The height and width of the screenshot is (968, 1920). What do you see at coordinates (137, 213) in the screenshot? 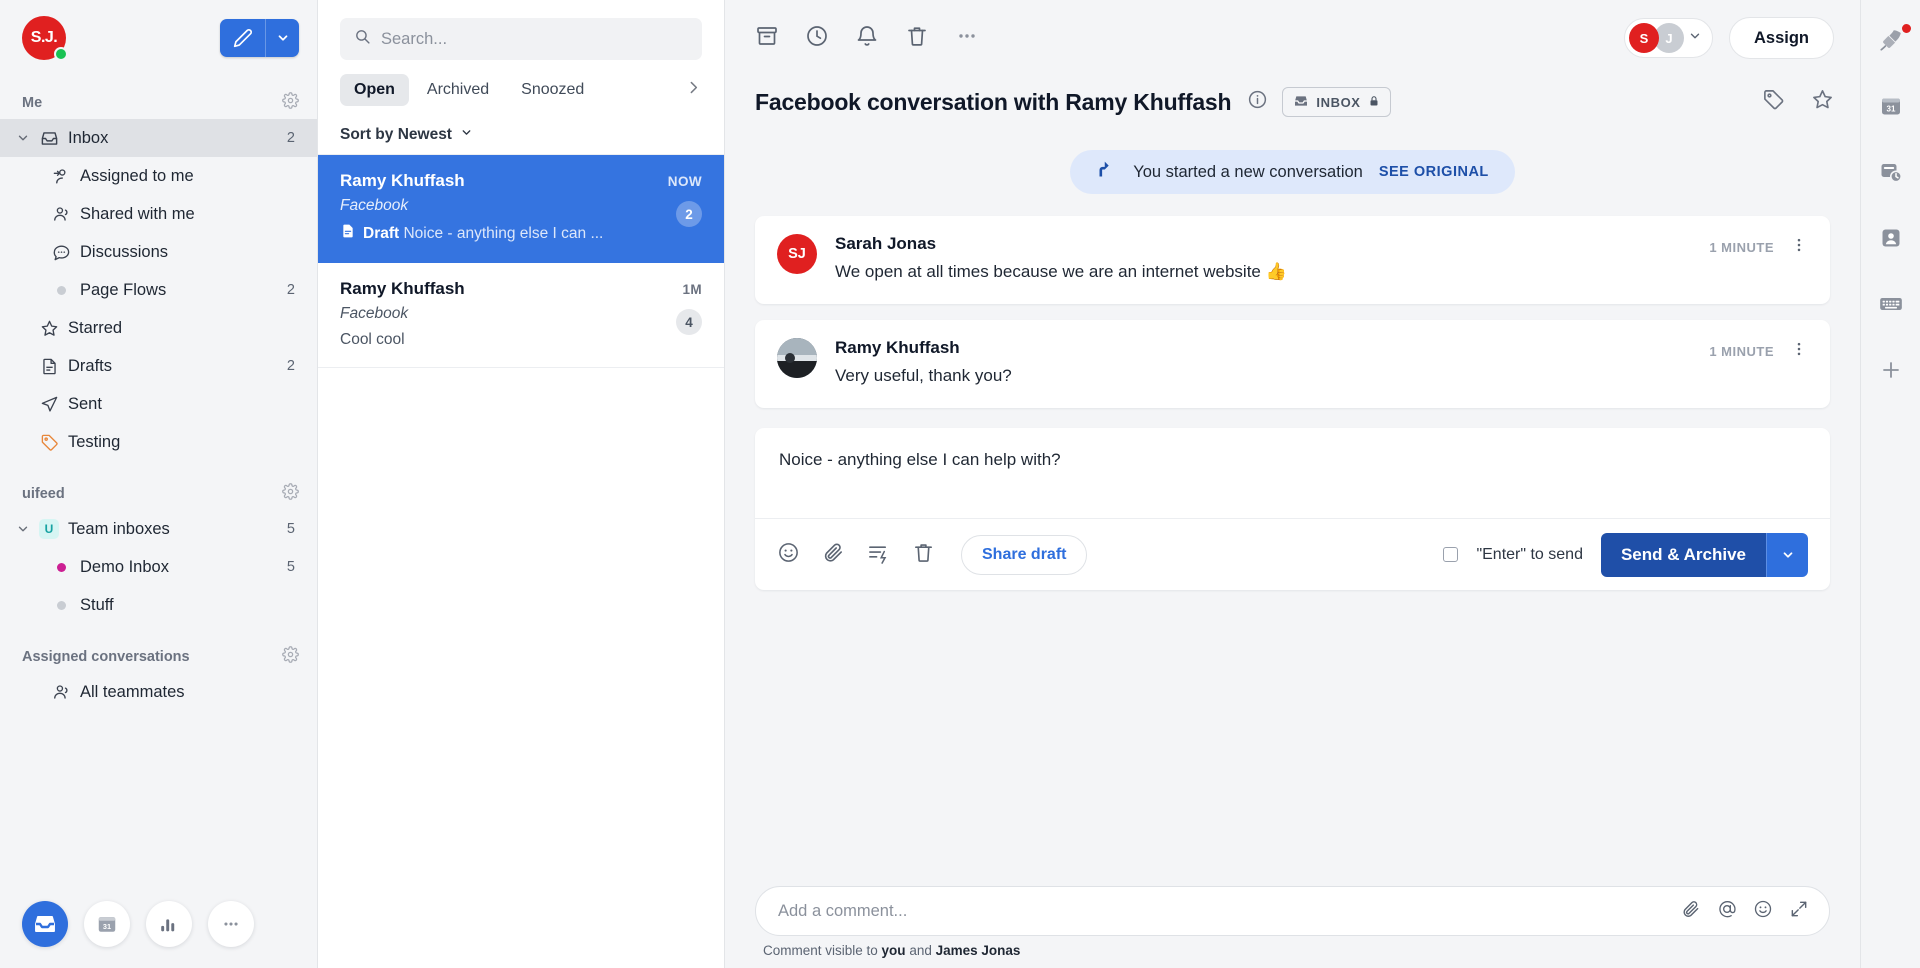
I see `sidebar-item-shared-with-me-label: Shared with me` at bounding box center [137, 213].